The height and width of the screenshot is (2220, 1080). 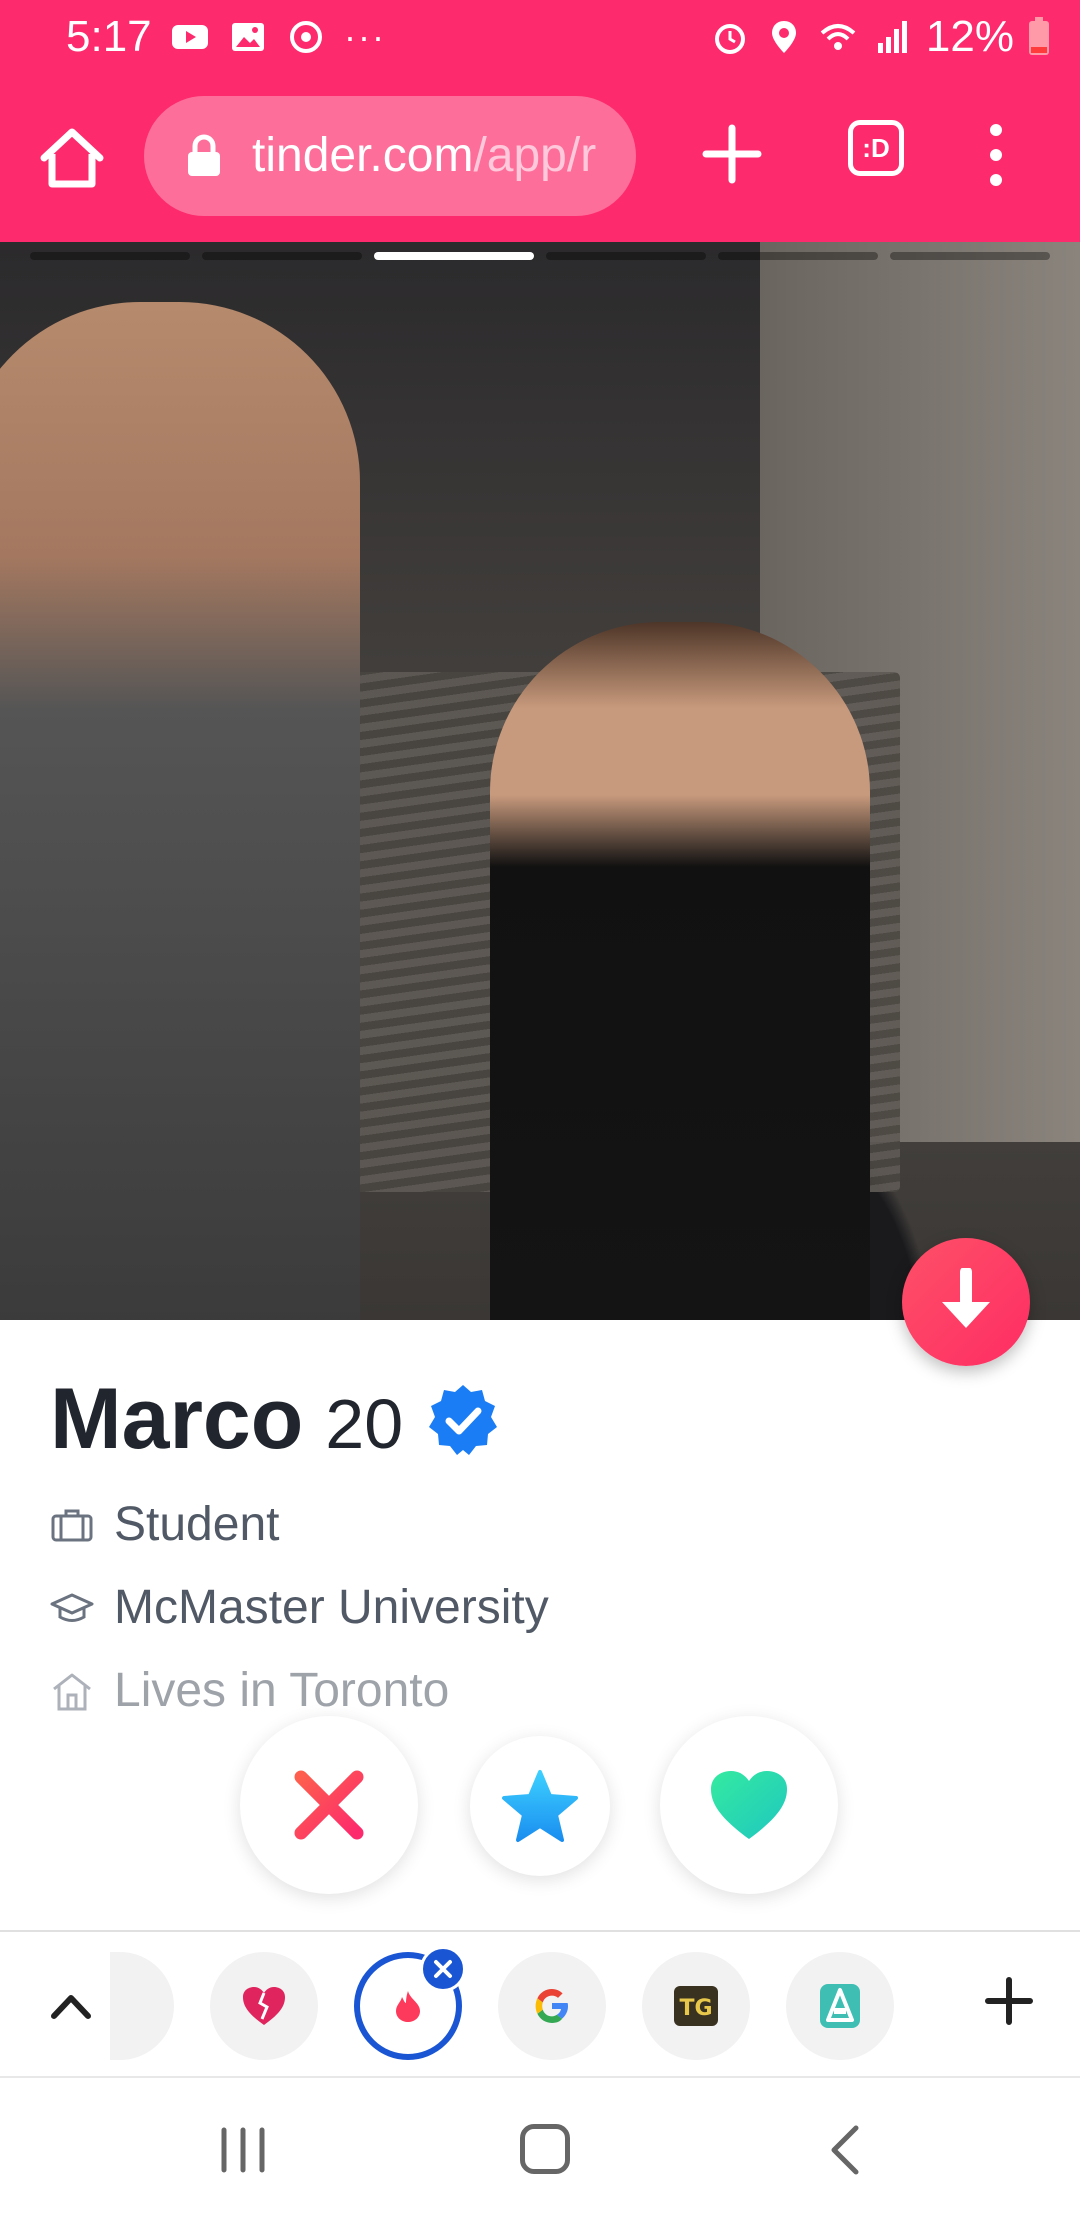 I want to click on like-button, so click(x=749, y=1805).